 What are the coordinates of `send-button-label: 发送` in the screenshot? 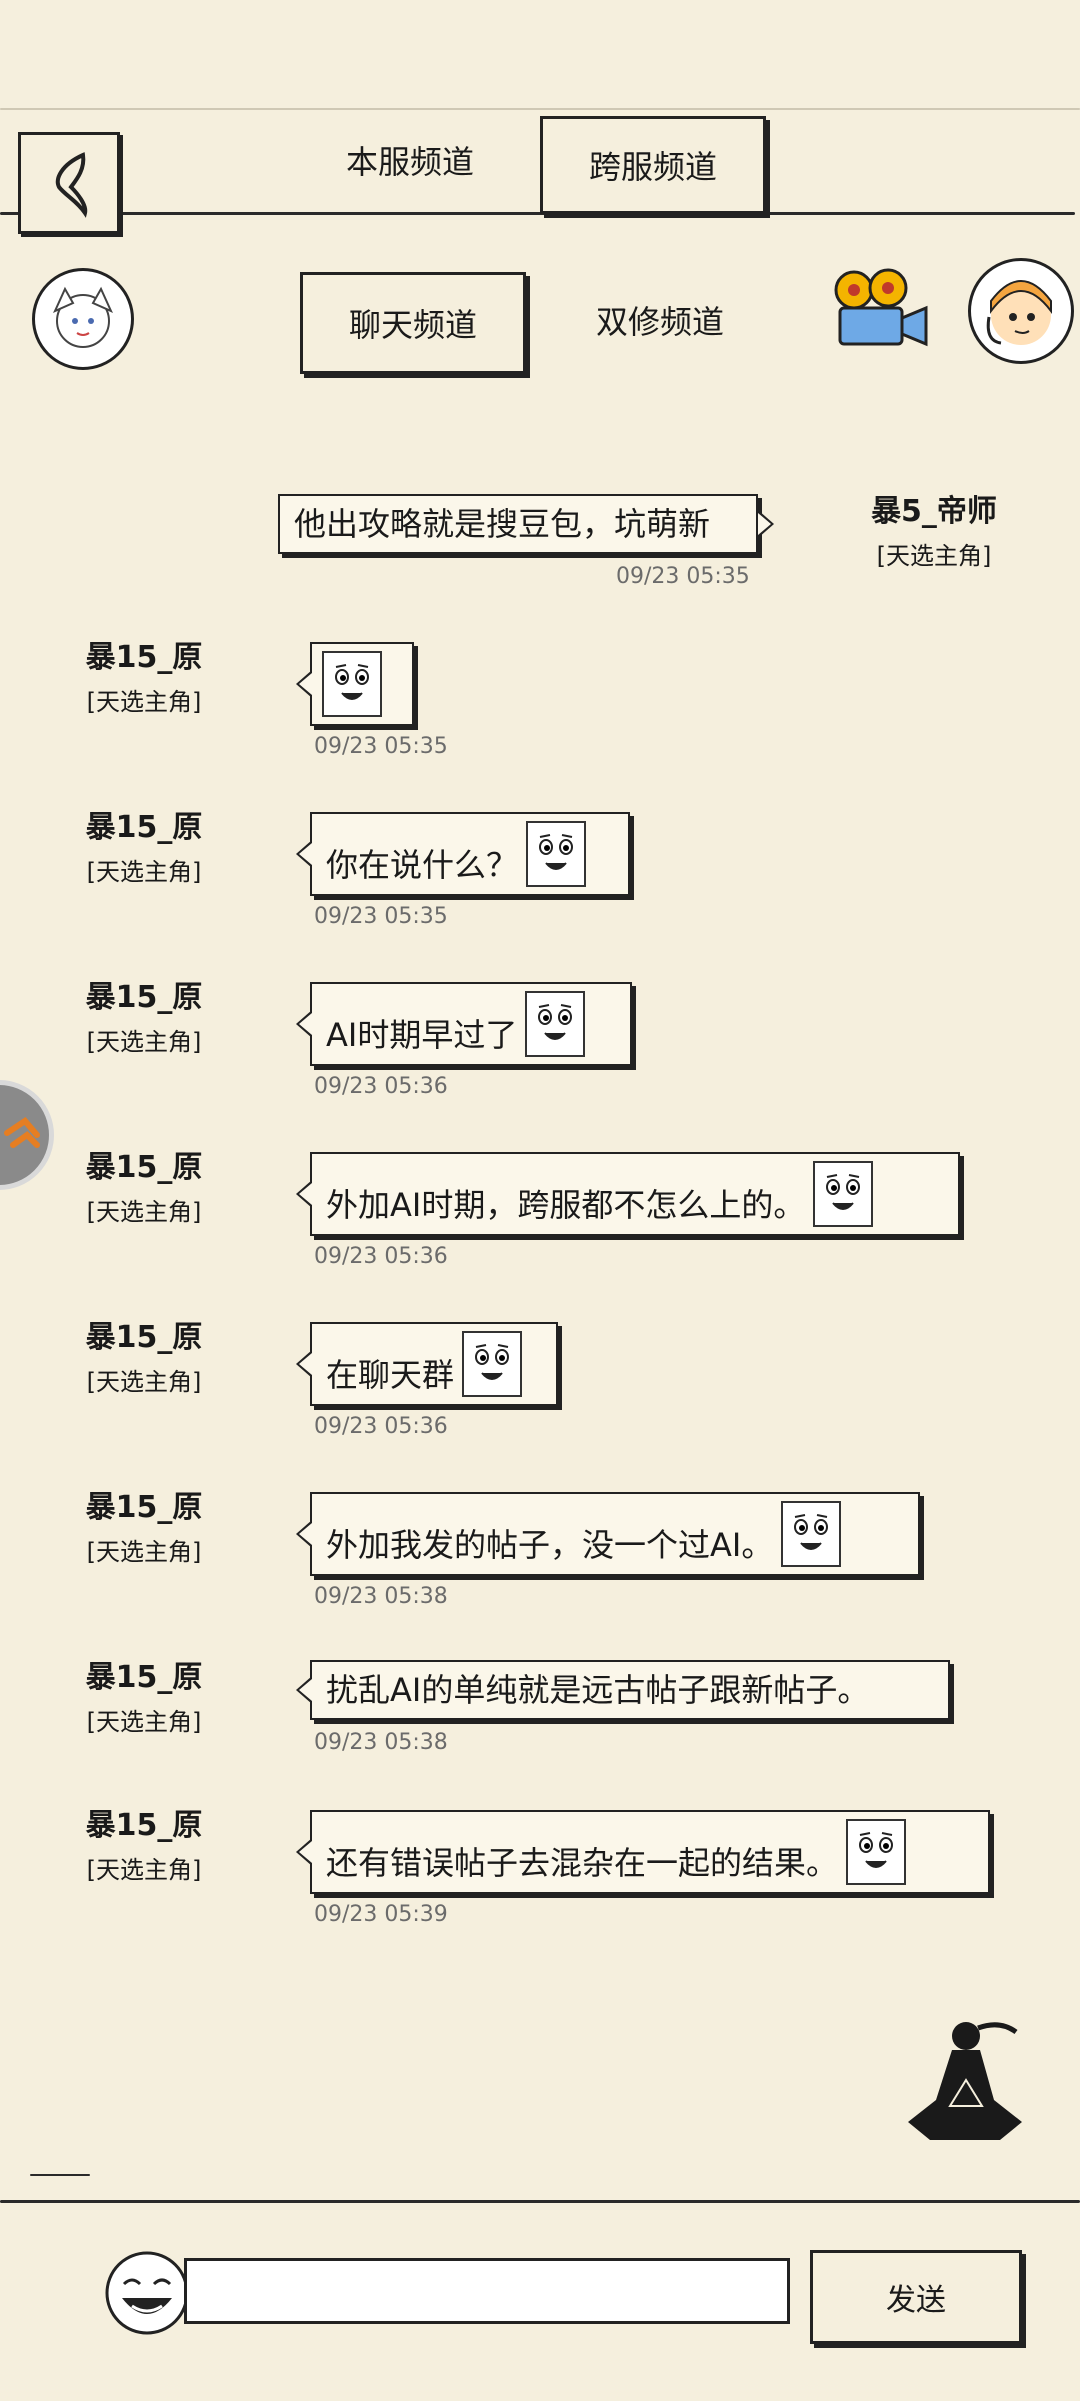 It's located at (916, 2300).